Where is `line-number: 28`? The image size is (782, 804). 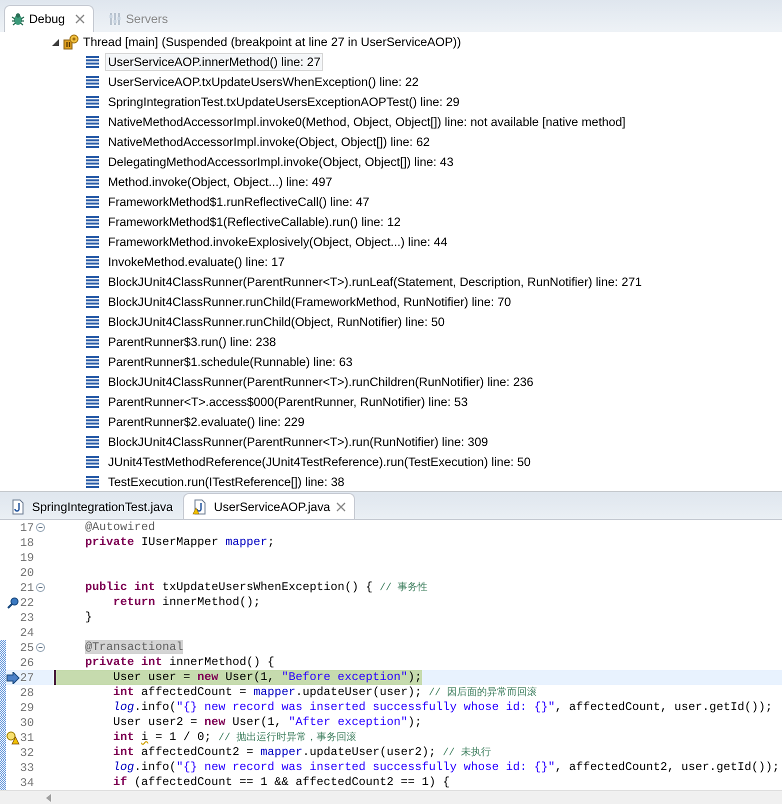
line-number: 28 is located at coordinates (28, 693).